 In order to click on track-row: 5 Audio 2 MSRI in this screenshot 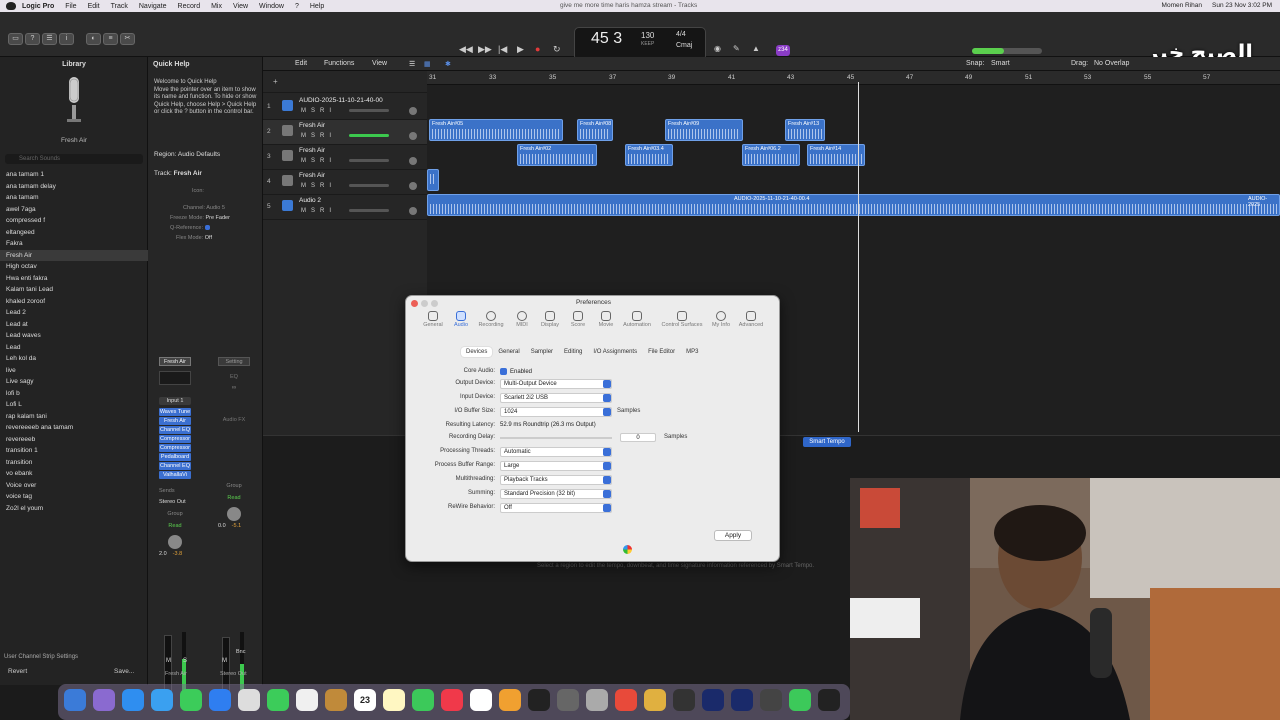, I will do `click(345, 207)`.